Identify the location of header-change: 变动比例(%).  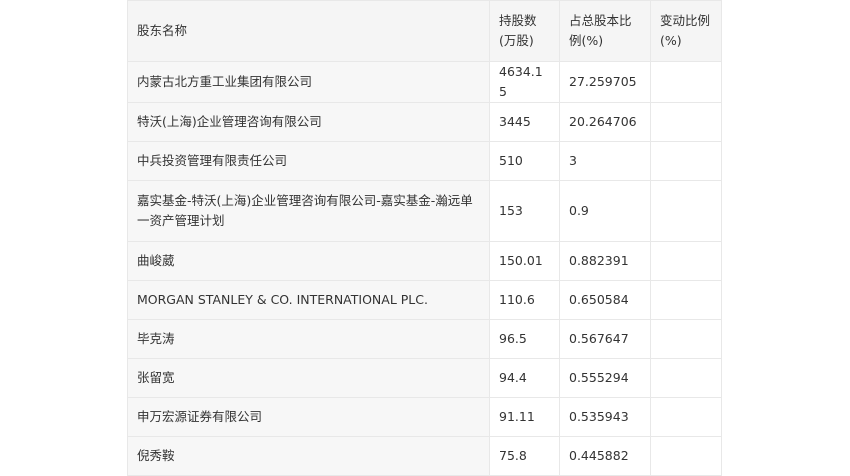
(686, 31).